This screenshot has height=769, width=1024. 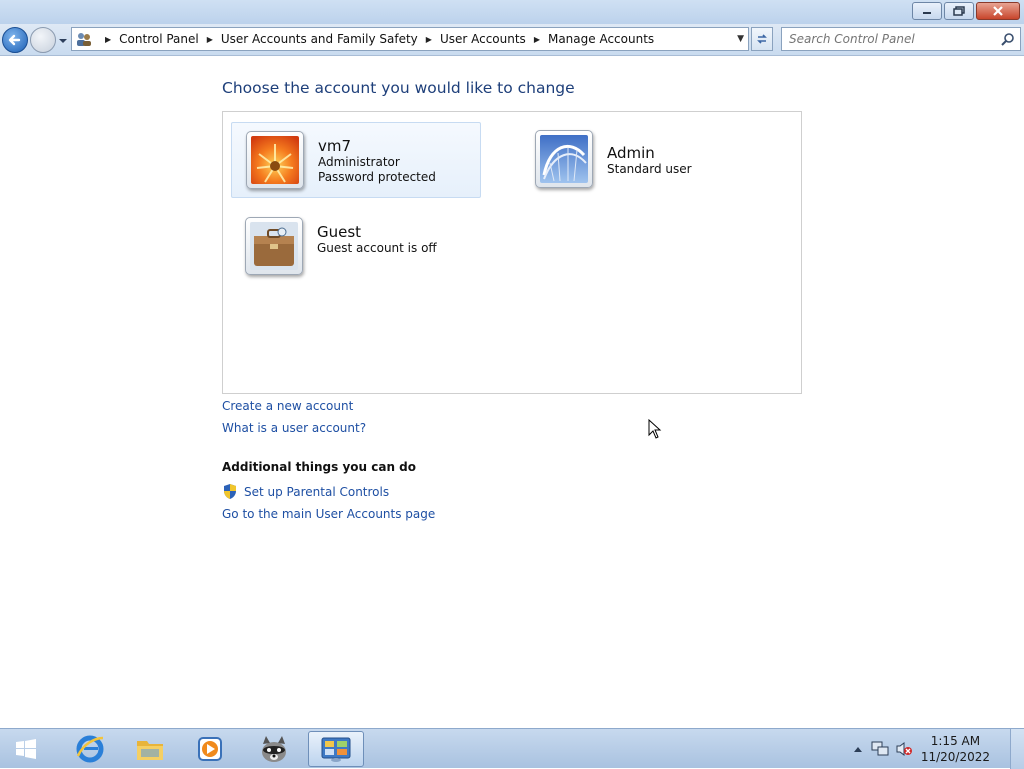 I want to click on taskbar-file-explorer, so click(x=150, y=749).